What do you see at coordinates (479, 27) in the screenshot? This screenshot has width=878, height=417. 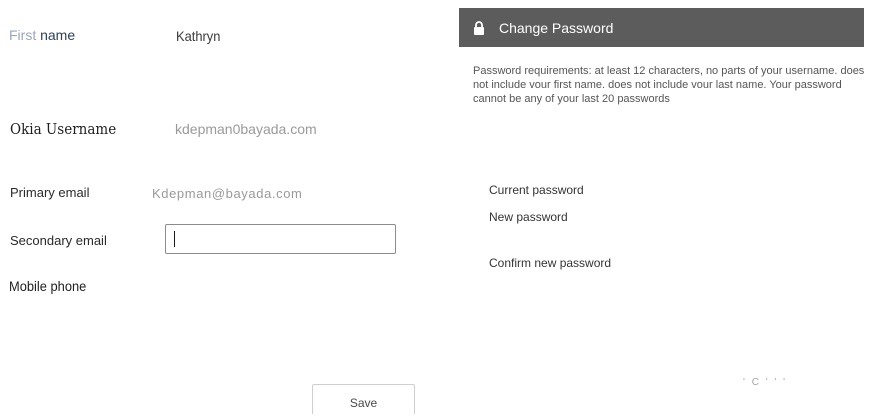 I see `lock-icon` at bounding box center [479, 27].